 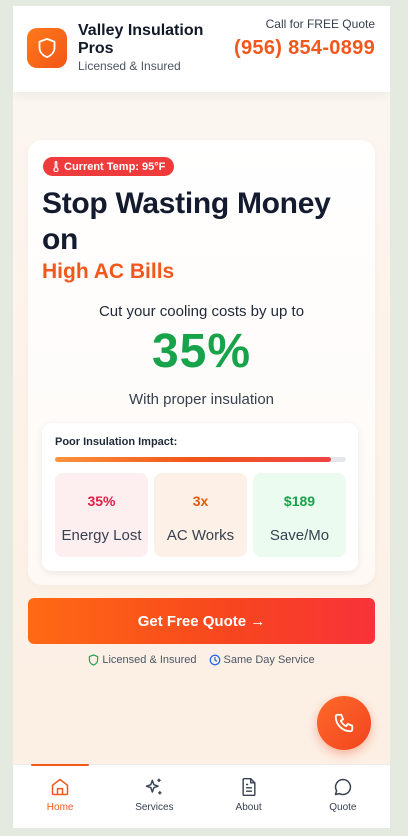 What do you see at coordinates (101, 501) in the screenshot?
I see `stat-value: 35%` at bounding box center [101, 501].